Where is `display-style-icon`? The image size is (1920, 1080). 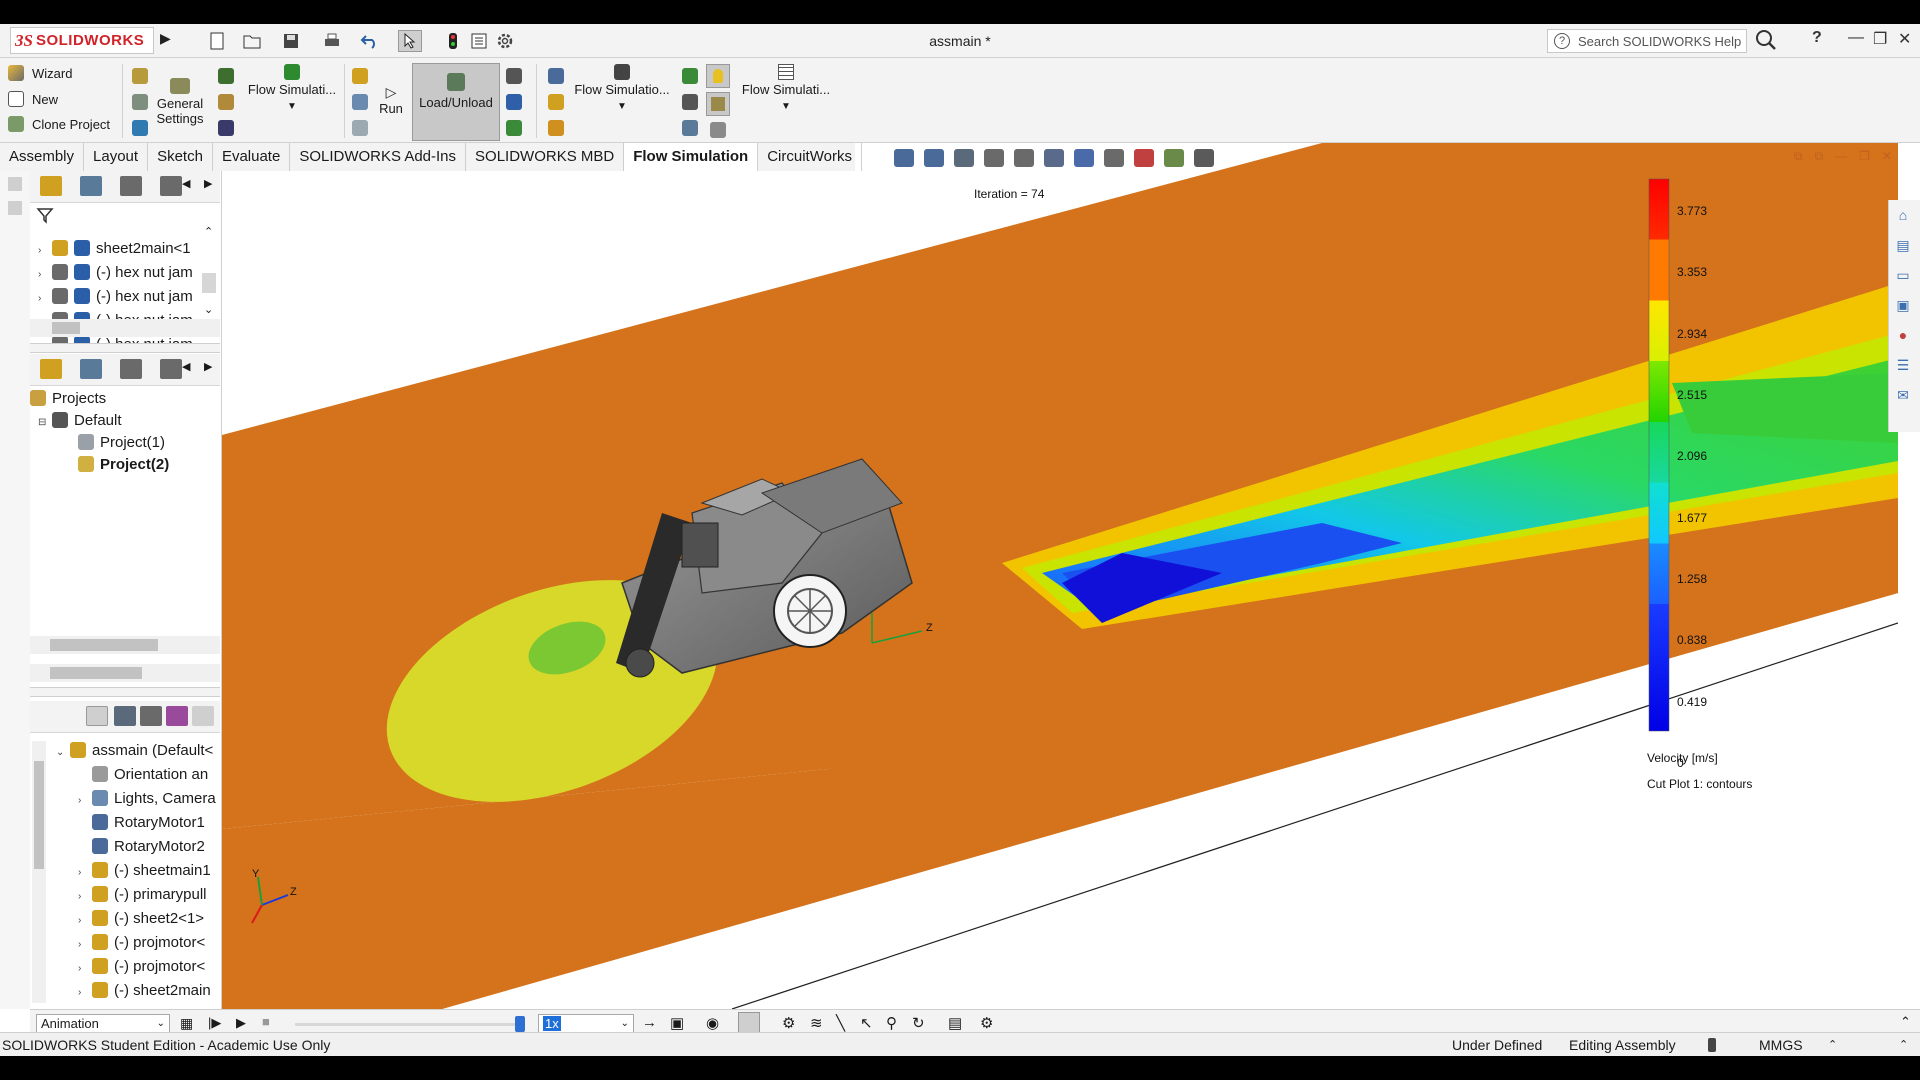
display-style-icon is located at coordinates (1084, 158).